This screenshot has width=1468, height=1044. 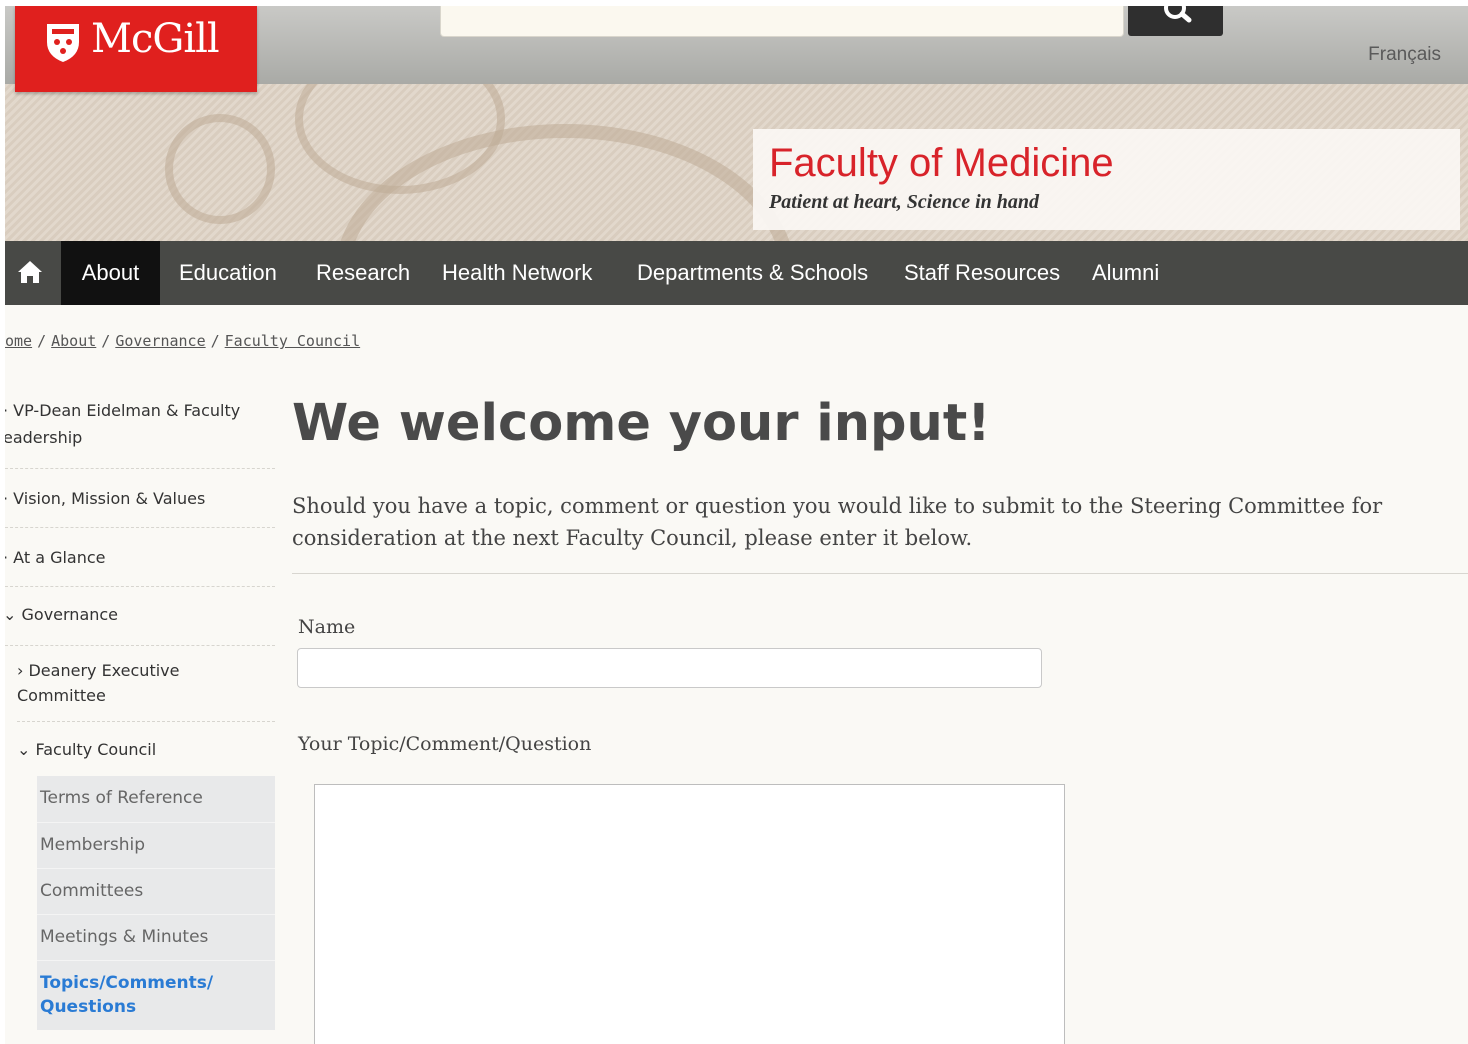 What do you see at coordinates (121, 798) in the screenshot?
I see `sidebar-subitem-terms: Terms of Reference` at bounding box center [121, 798].